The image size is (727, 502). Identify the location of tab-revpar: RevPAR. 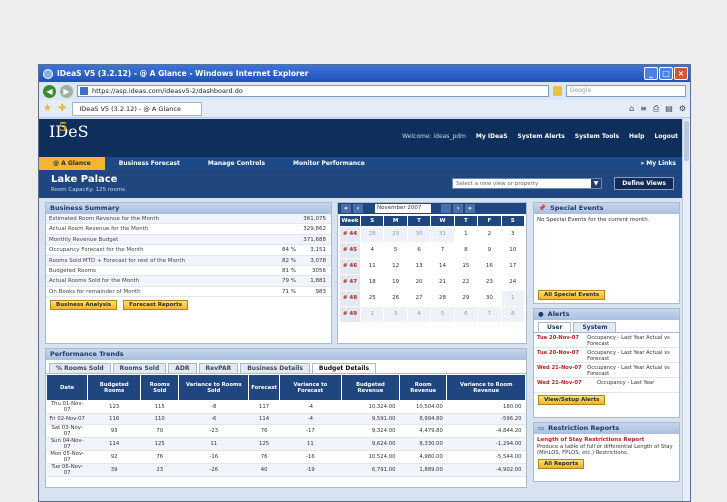
(218, 368).